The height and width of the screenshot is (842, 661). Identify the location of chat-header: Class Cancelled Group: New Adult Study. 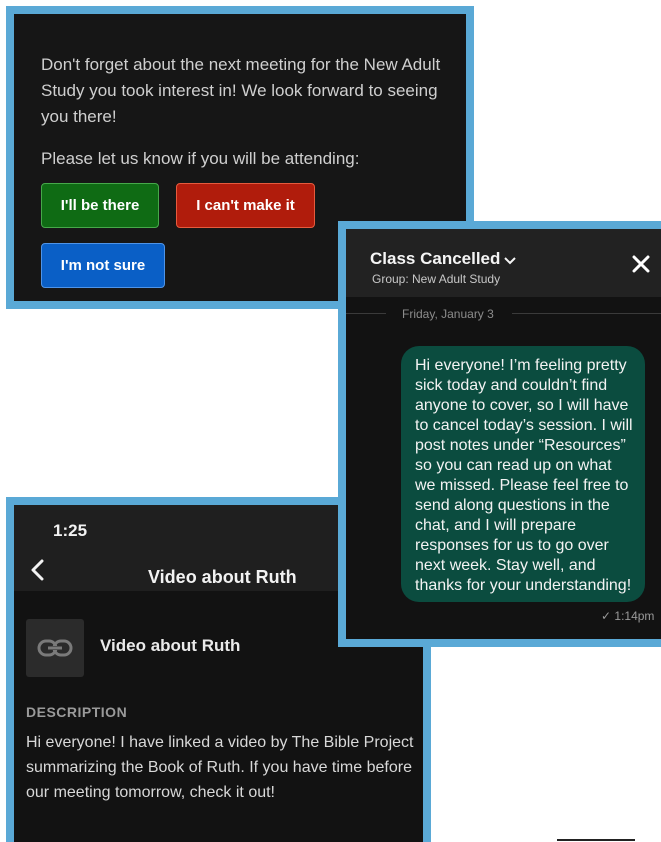
(503, 263).